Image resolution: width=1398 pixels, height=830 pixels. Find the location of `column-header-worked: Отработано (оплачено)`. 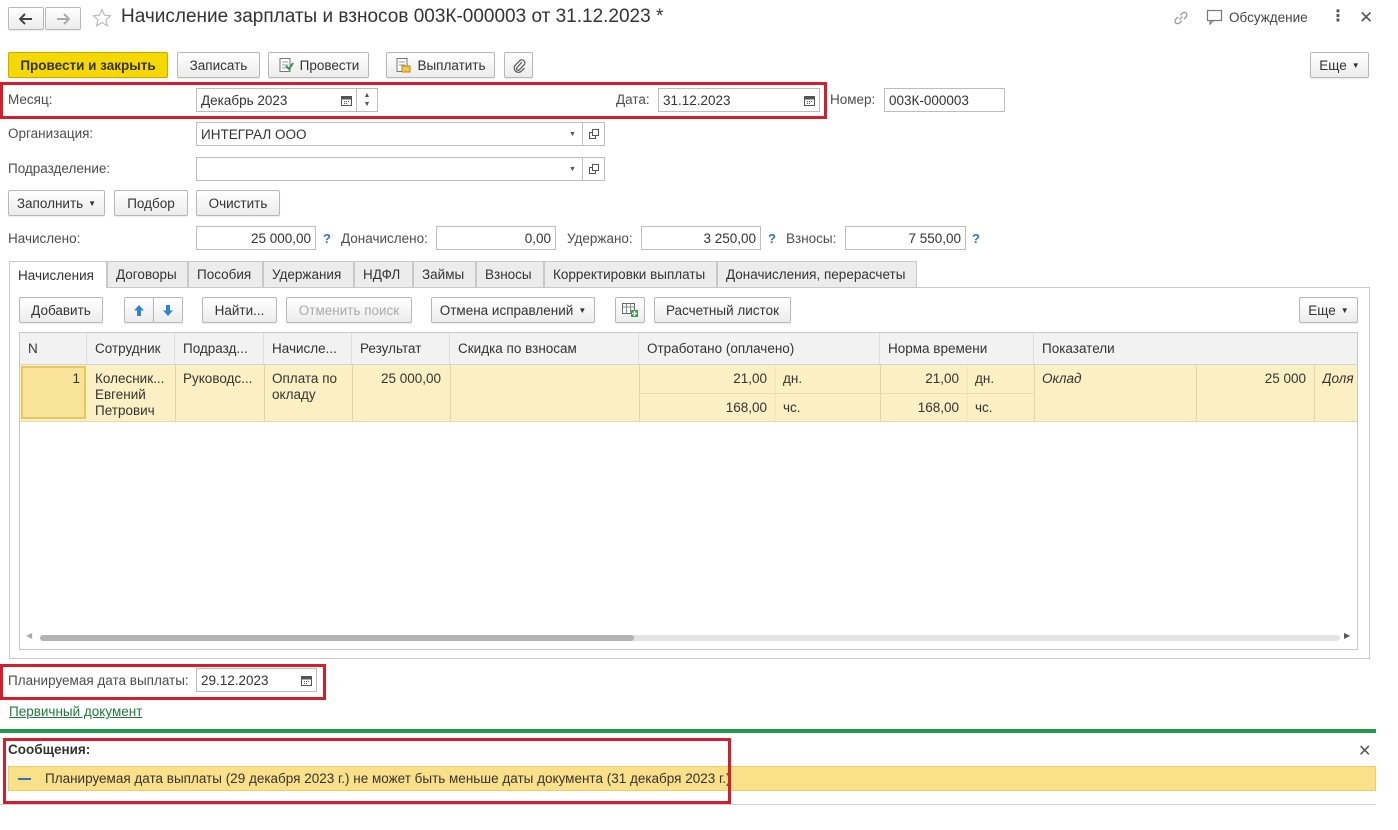

column-header-worked: Отработано (оплачено) is located at coordinates (759, 348).